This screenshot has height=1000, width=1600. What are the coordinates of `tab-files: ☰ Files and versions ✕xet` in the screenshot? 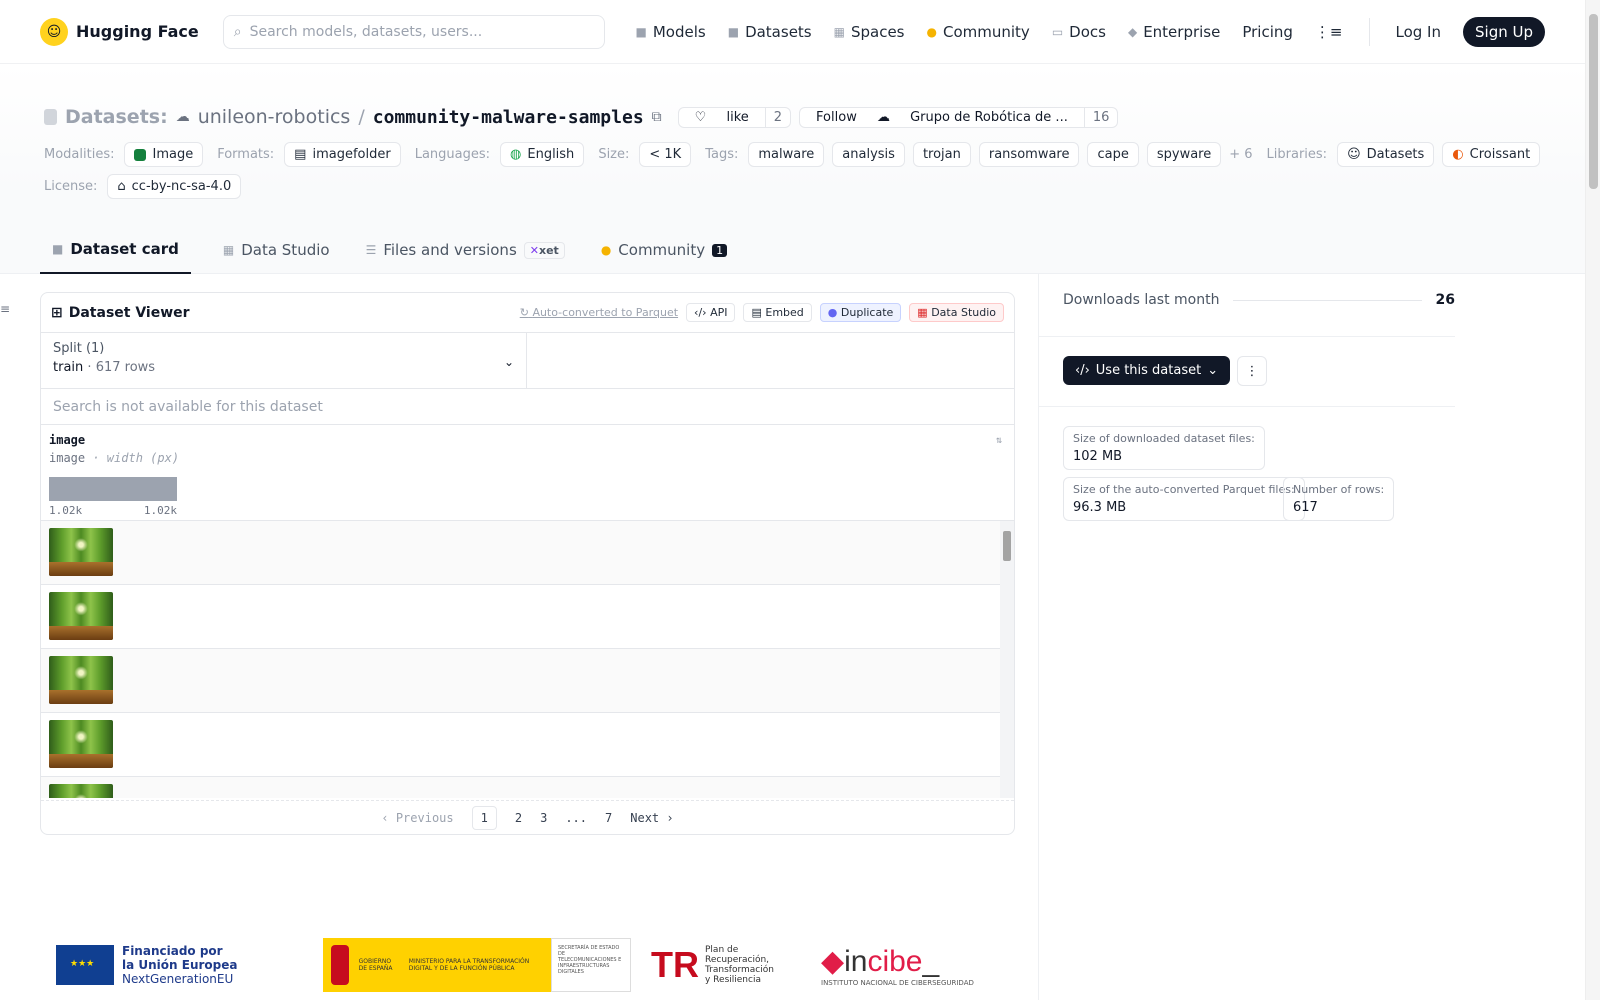 It's located at (465, 250).